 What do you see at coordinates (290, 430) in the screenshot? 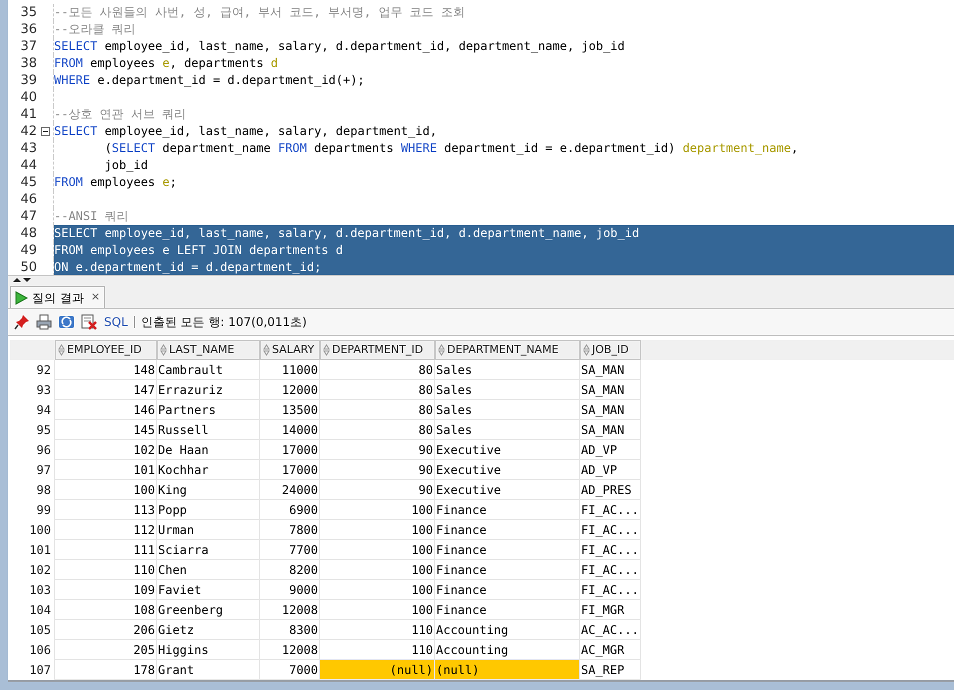
I see `table-cell: 14000` at bounding box center [290, 430].